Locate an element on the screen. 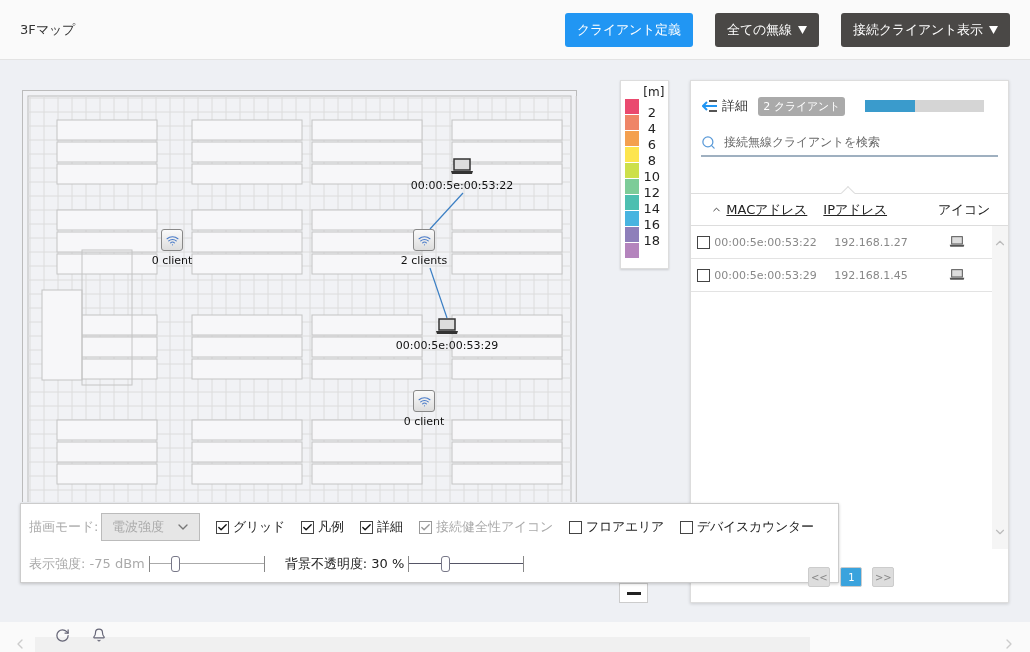 This screenshot has width=1030, height=652. column-header: IPアドレス is located at coordinates (855, 209).